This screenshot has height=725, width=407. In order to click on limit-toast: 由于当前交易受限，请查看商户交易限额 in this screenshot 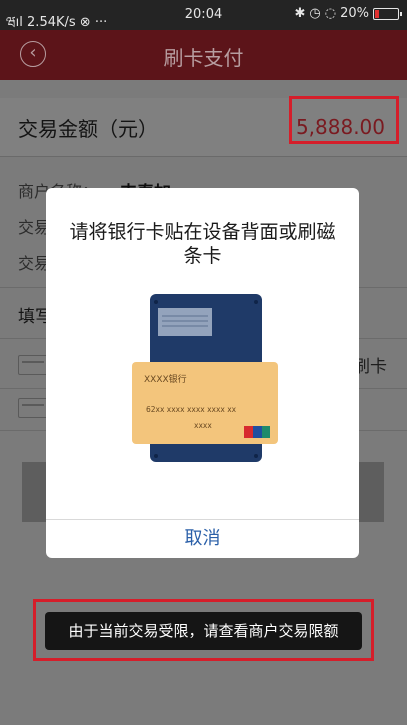, I will do `click(203, 631)`.